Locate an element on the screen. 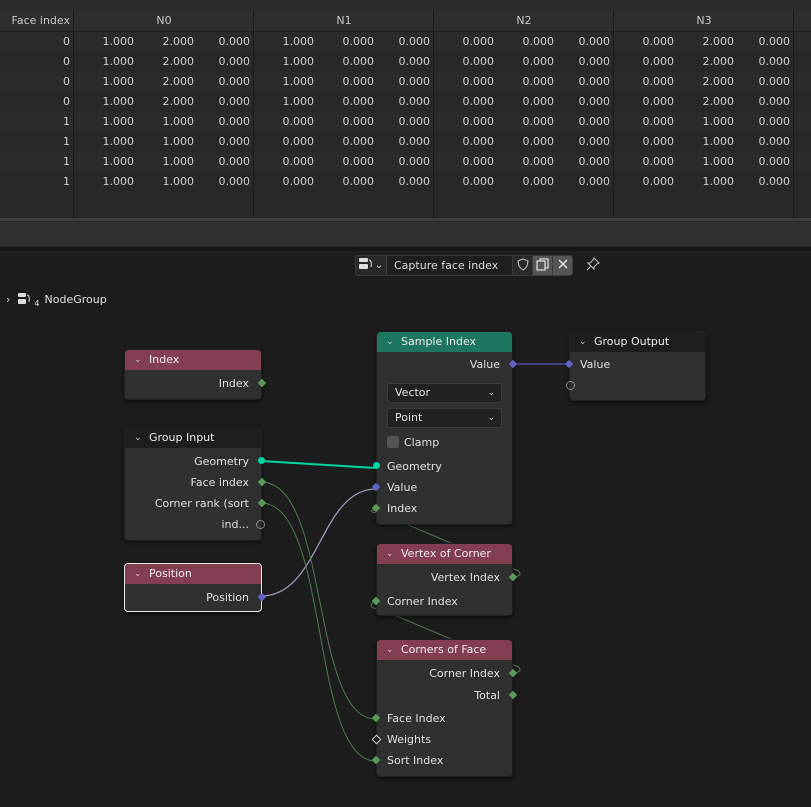 The height and width of the screenshot is (807, 811). node-index: ⌄ Index Index is located at coordinates (195, 374).